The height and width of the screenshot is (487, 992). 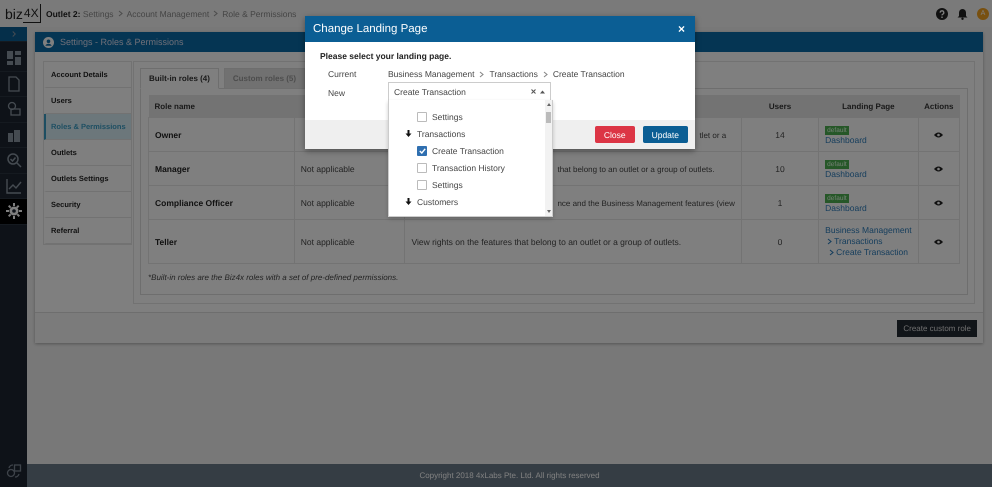 I want to click on table-cell: Teller, so click(x=221, y=242).